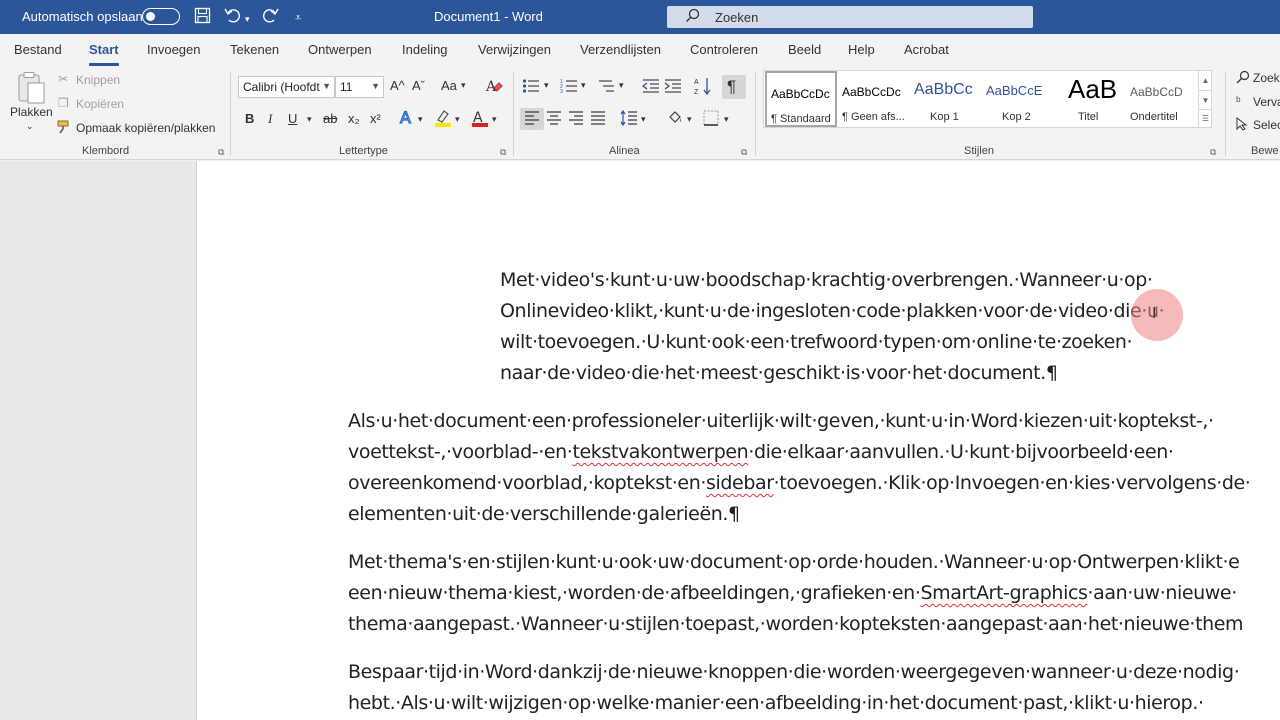  What do you see at coordinates (98, 80) in the screenshot?
I see `cut-button: Knippen` at bounding box center [98, 80].